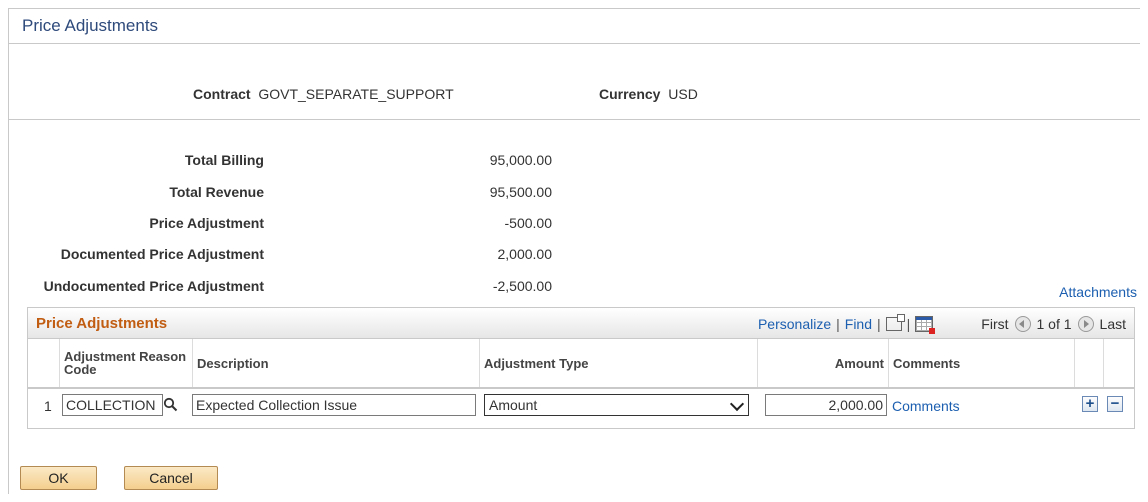  Describe the element at coordinates (1115, 404) in the screenshot. I see `delete-row-icon: −` at that location.